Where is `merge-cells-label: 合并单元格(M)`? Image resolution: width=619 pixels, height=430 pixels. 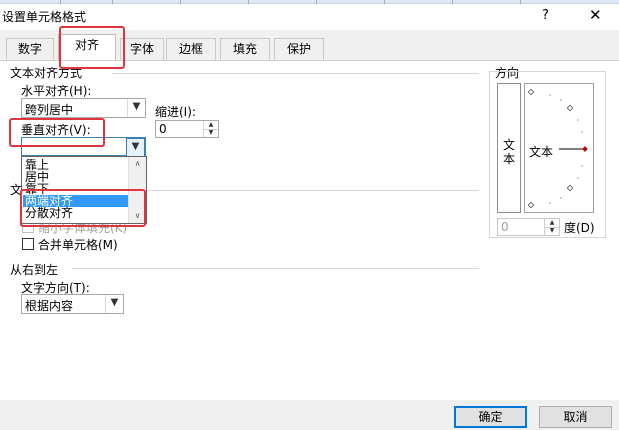
merge-cells-label: 合并单元格(M) is located at coordinates (78, 245).